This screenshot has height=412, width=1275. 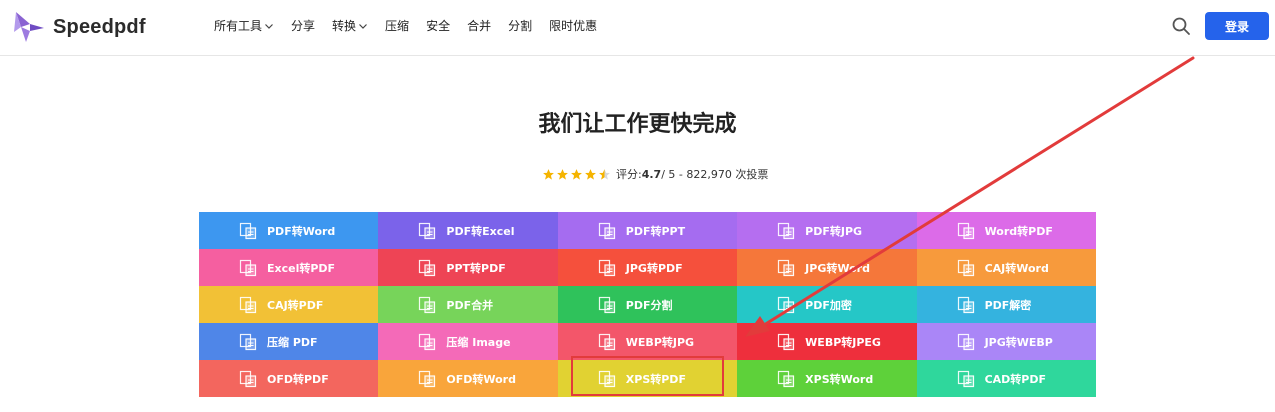 I want to click on tool-tile-6: PPT转PDF, so click(x=468, y=267).